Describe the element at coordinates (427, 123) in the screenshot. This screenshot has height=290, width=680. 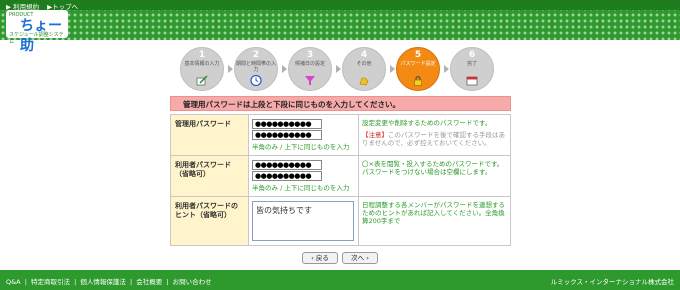
I see `admin-password-desc-text: 設定変更や削除するためのパスワードです。` at that location.